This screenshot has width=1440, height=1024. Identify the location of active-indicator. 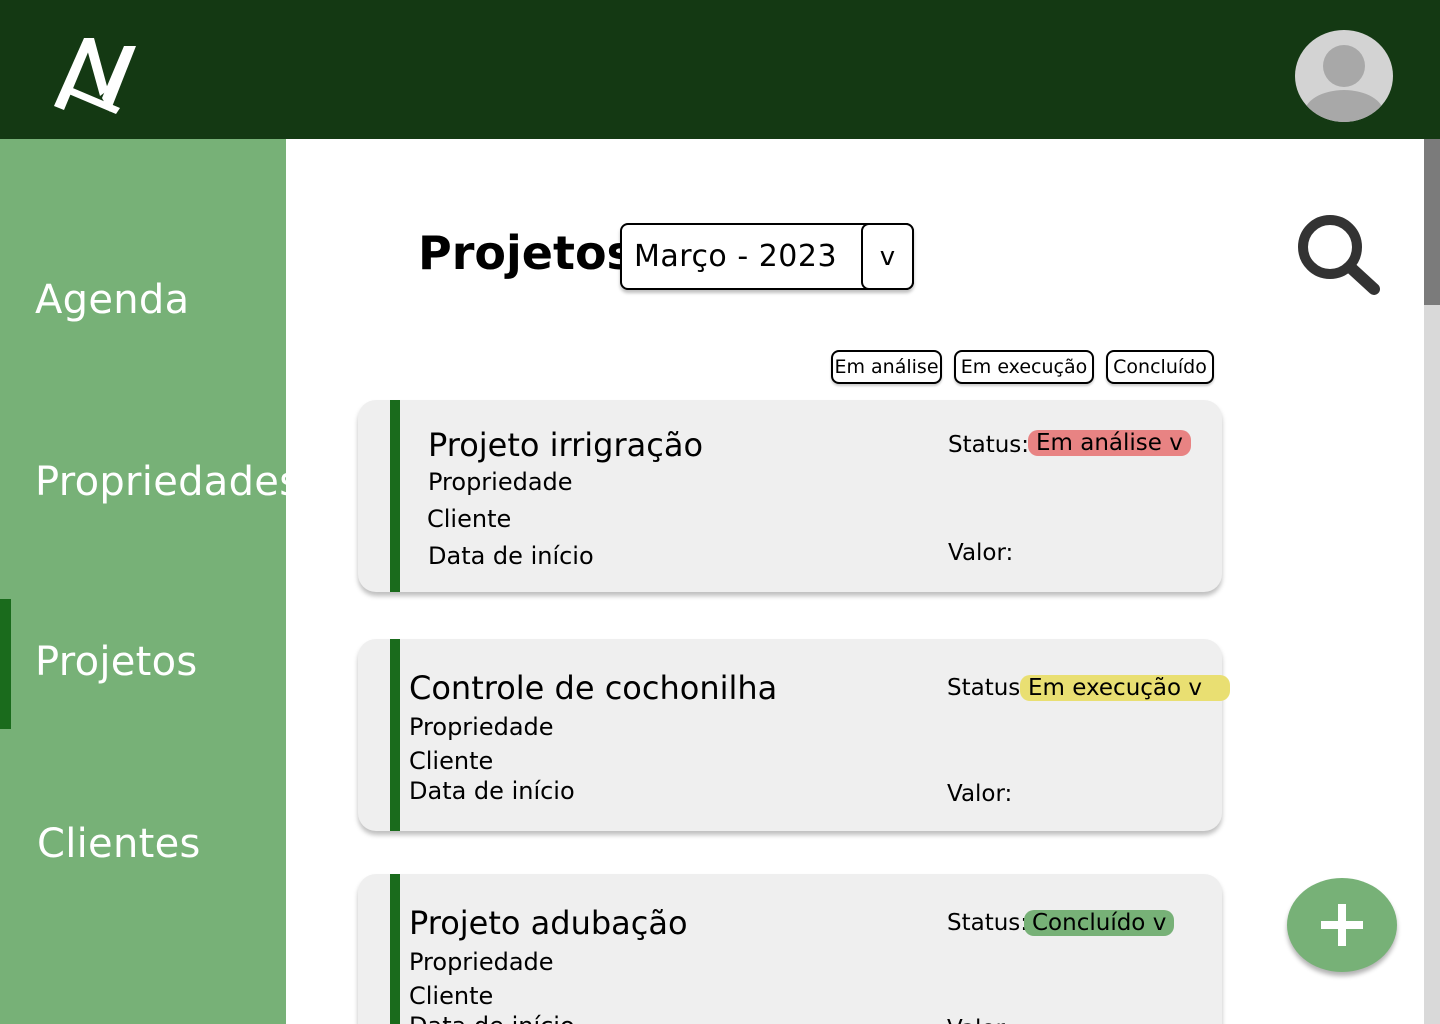
(5, 664).